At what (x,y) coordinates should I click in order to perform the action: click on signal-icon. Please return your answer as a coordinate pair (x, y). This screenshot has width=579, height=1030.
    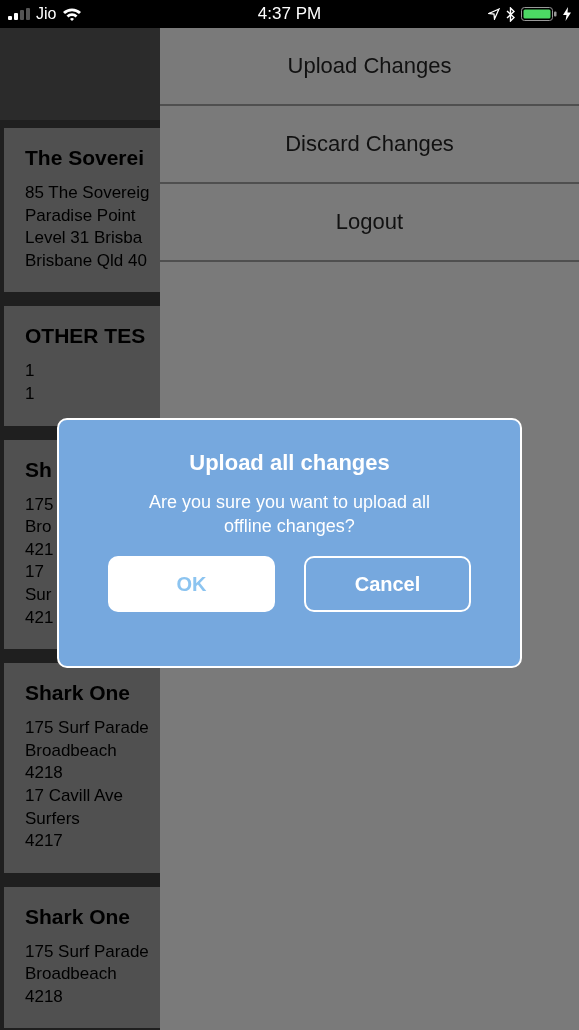
    Looking at the image, I should click on (19, 14).